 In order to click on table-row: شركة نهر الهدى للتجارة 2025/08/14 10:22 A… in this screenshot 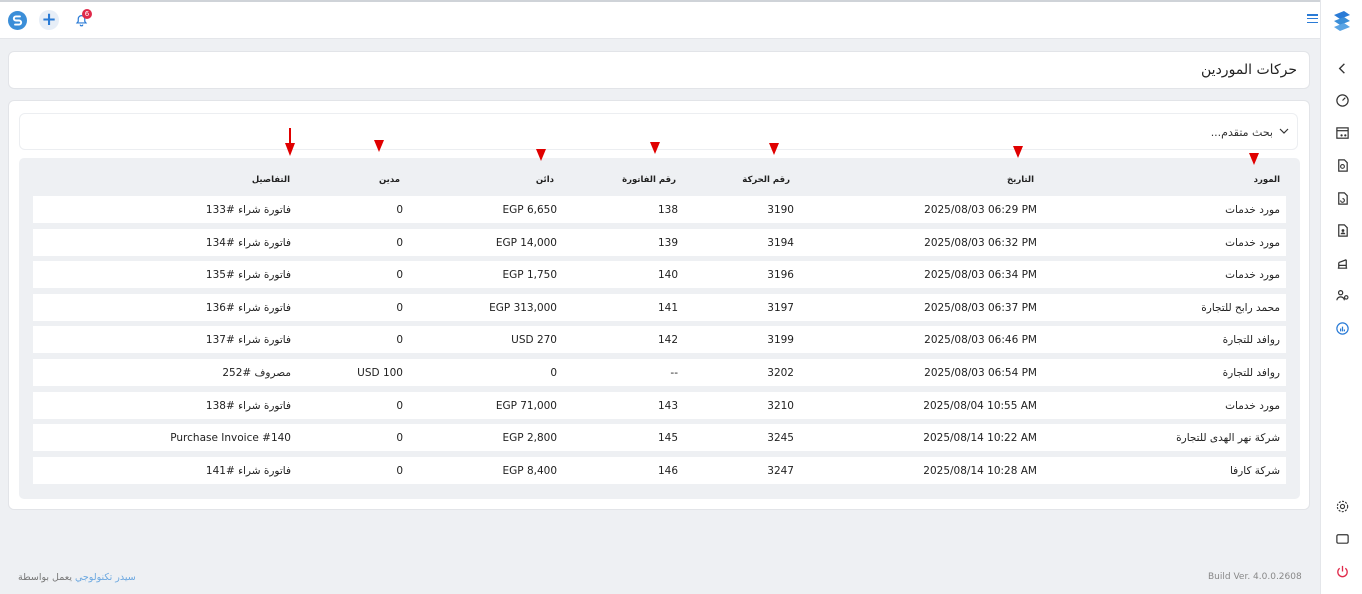, I will do `click(659, 438)`.